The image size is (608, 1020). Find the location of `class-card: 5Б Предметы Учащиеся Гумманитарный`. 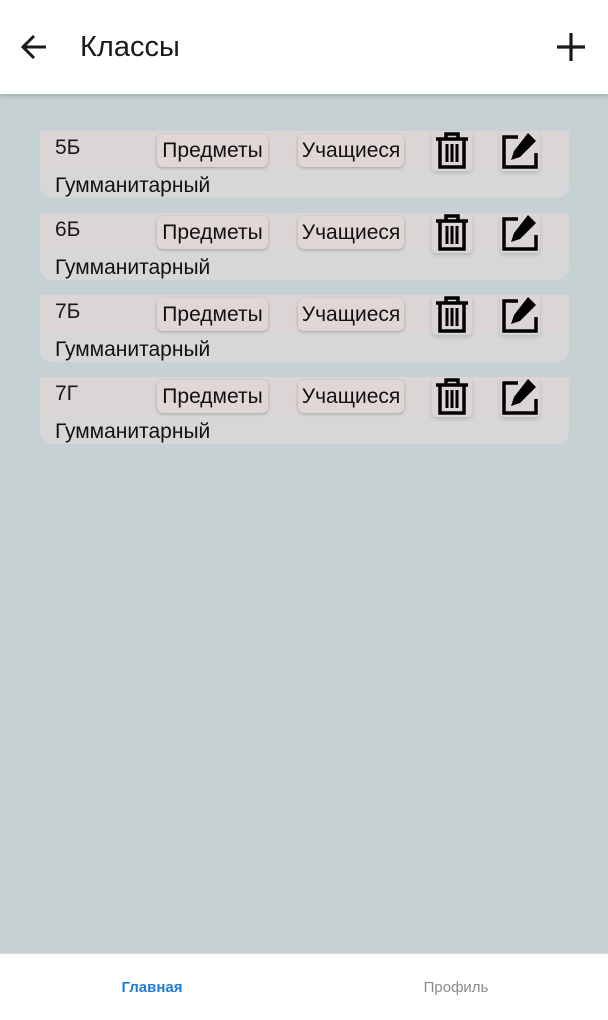

class-card: 5Б Предметы Учащиеся Гумманитарный is located at coordinates (304, 164).